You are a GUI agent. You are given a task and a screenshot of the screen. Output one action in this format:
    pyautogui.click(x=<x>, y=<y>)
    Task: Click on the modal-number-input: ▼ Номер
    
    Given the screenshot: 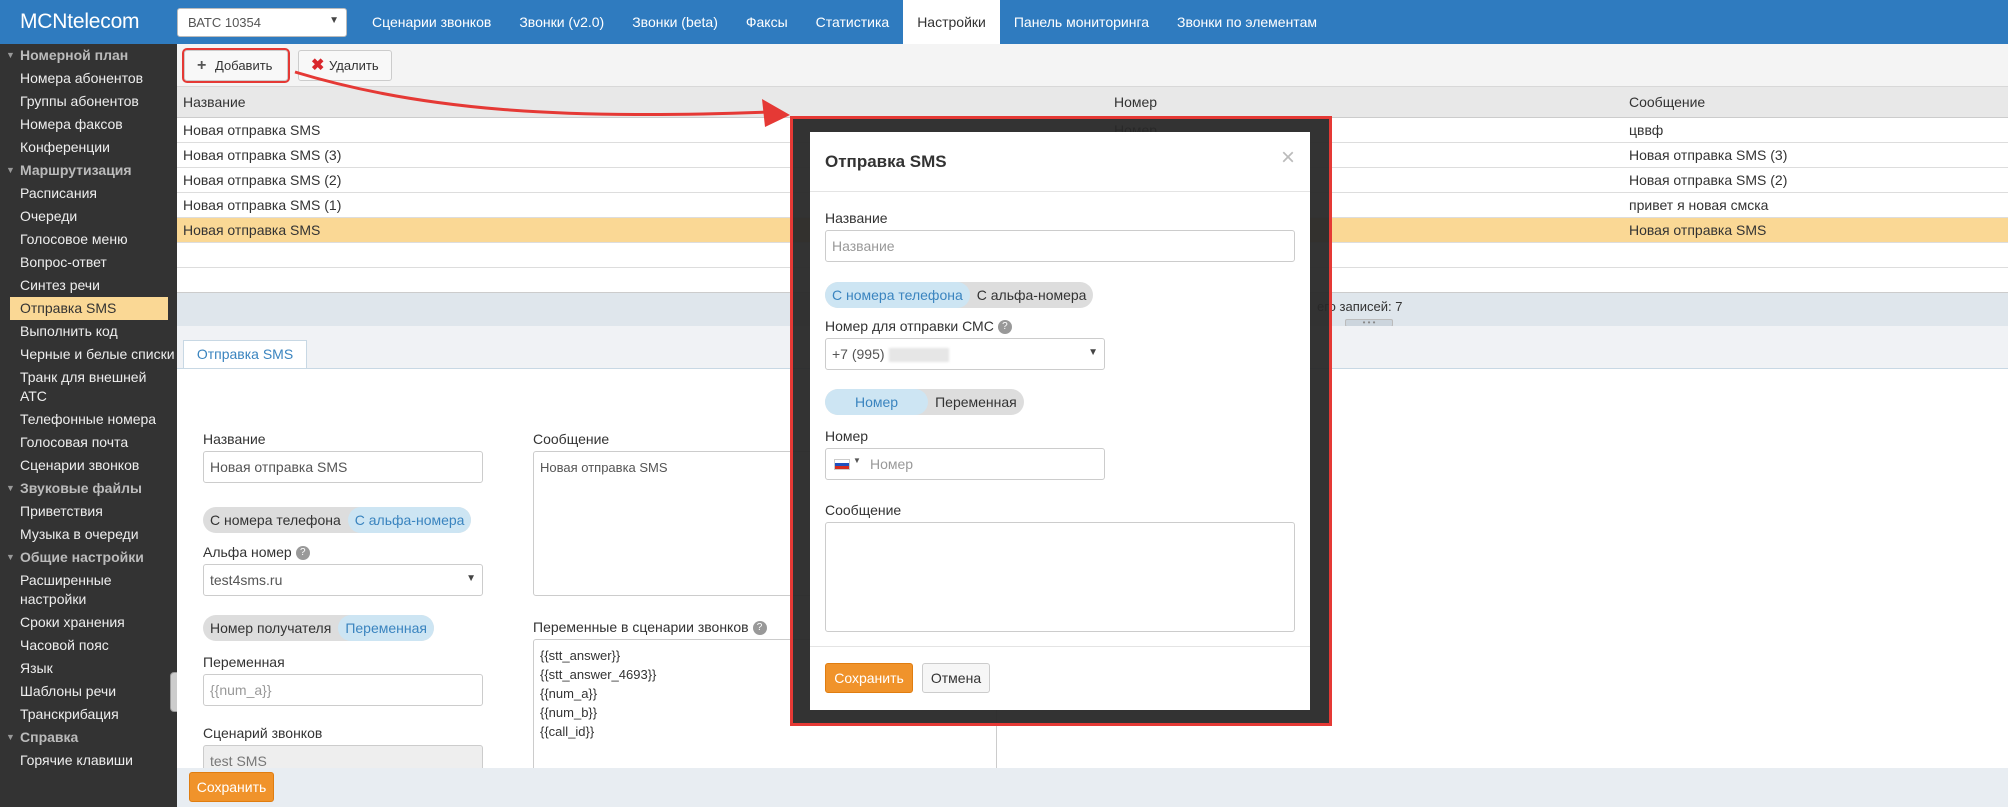 What is the action you would take?
    pyautogui.click(x=965, y=464)
    